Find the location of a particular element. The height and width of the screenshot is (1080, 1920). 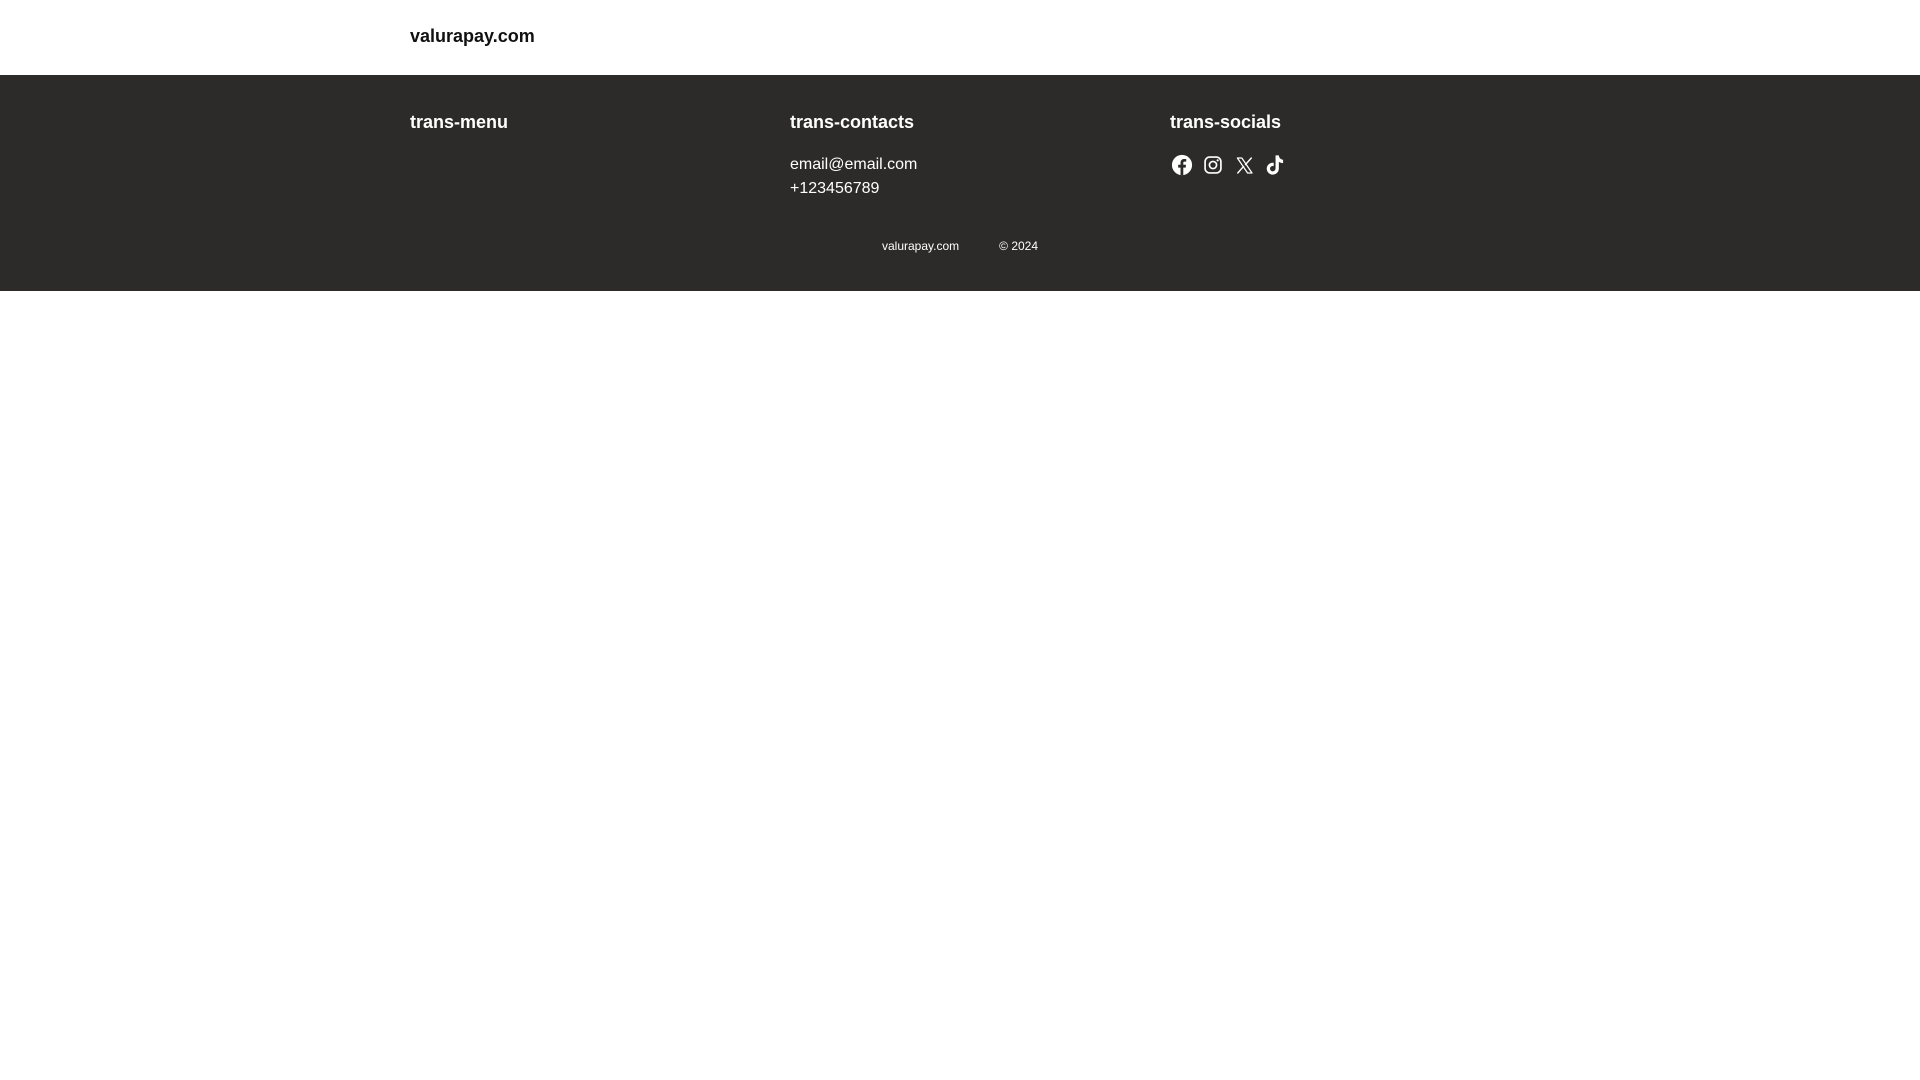

copyright-year: © 2024 is located at coordinates (1019, 246).